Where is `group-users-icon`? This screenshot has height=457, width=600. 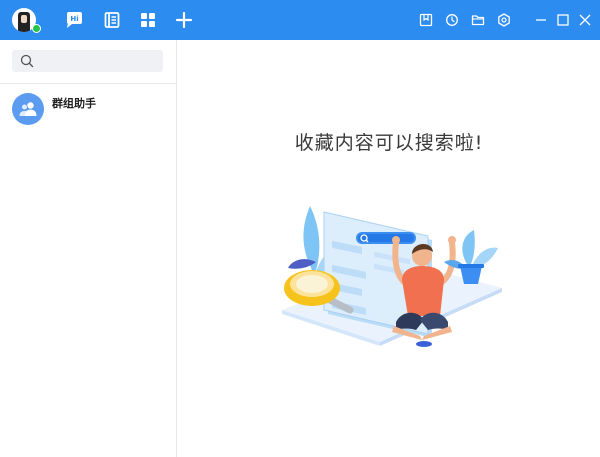 group-users-icon is located at coordinates (28, 109).